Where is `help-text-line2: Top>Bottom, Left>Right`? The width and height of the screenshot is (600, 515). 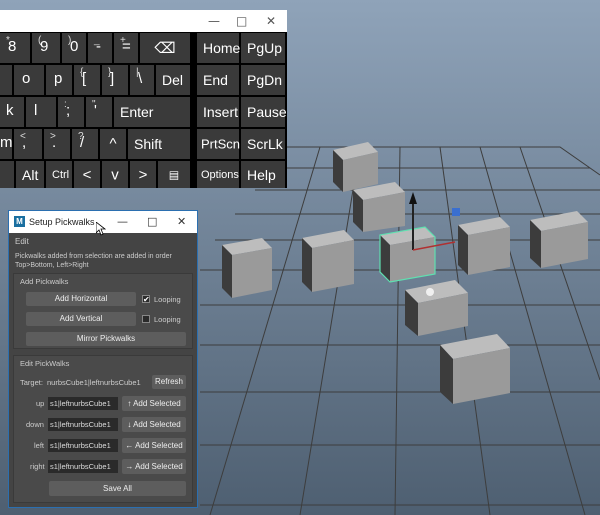
help-text-line2: Top>Bottom, Left>Right is located at coordinates (52, 265).